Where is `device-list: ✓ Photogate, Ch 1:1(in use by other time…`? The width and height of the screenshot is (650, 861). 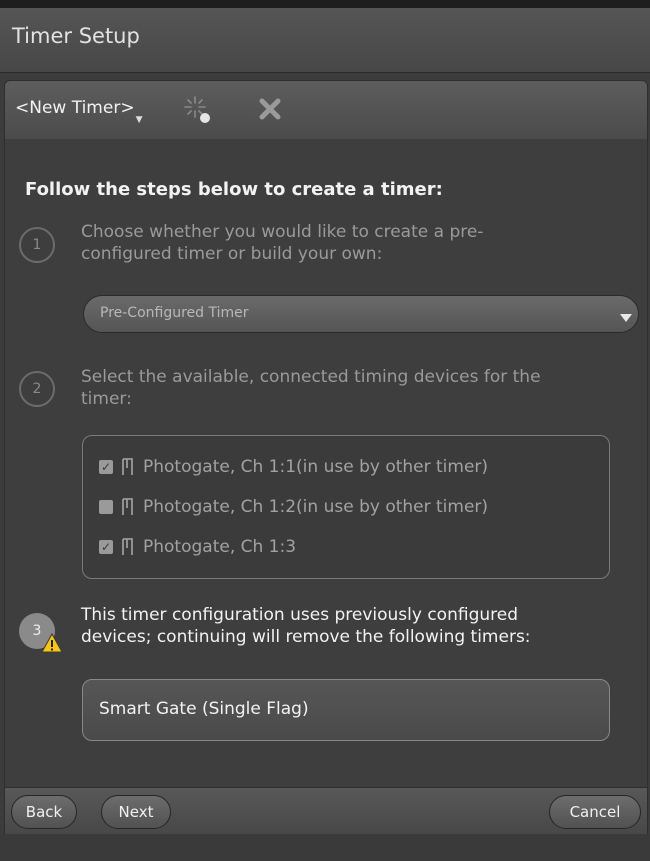 device-list: ✓ Photogate, Ch 1:1(in use by other time… is located at coordinates (346, 507).